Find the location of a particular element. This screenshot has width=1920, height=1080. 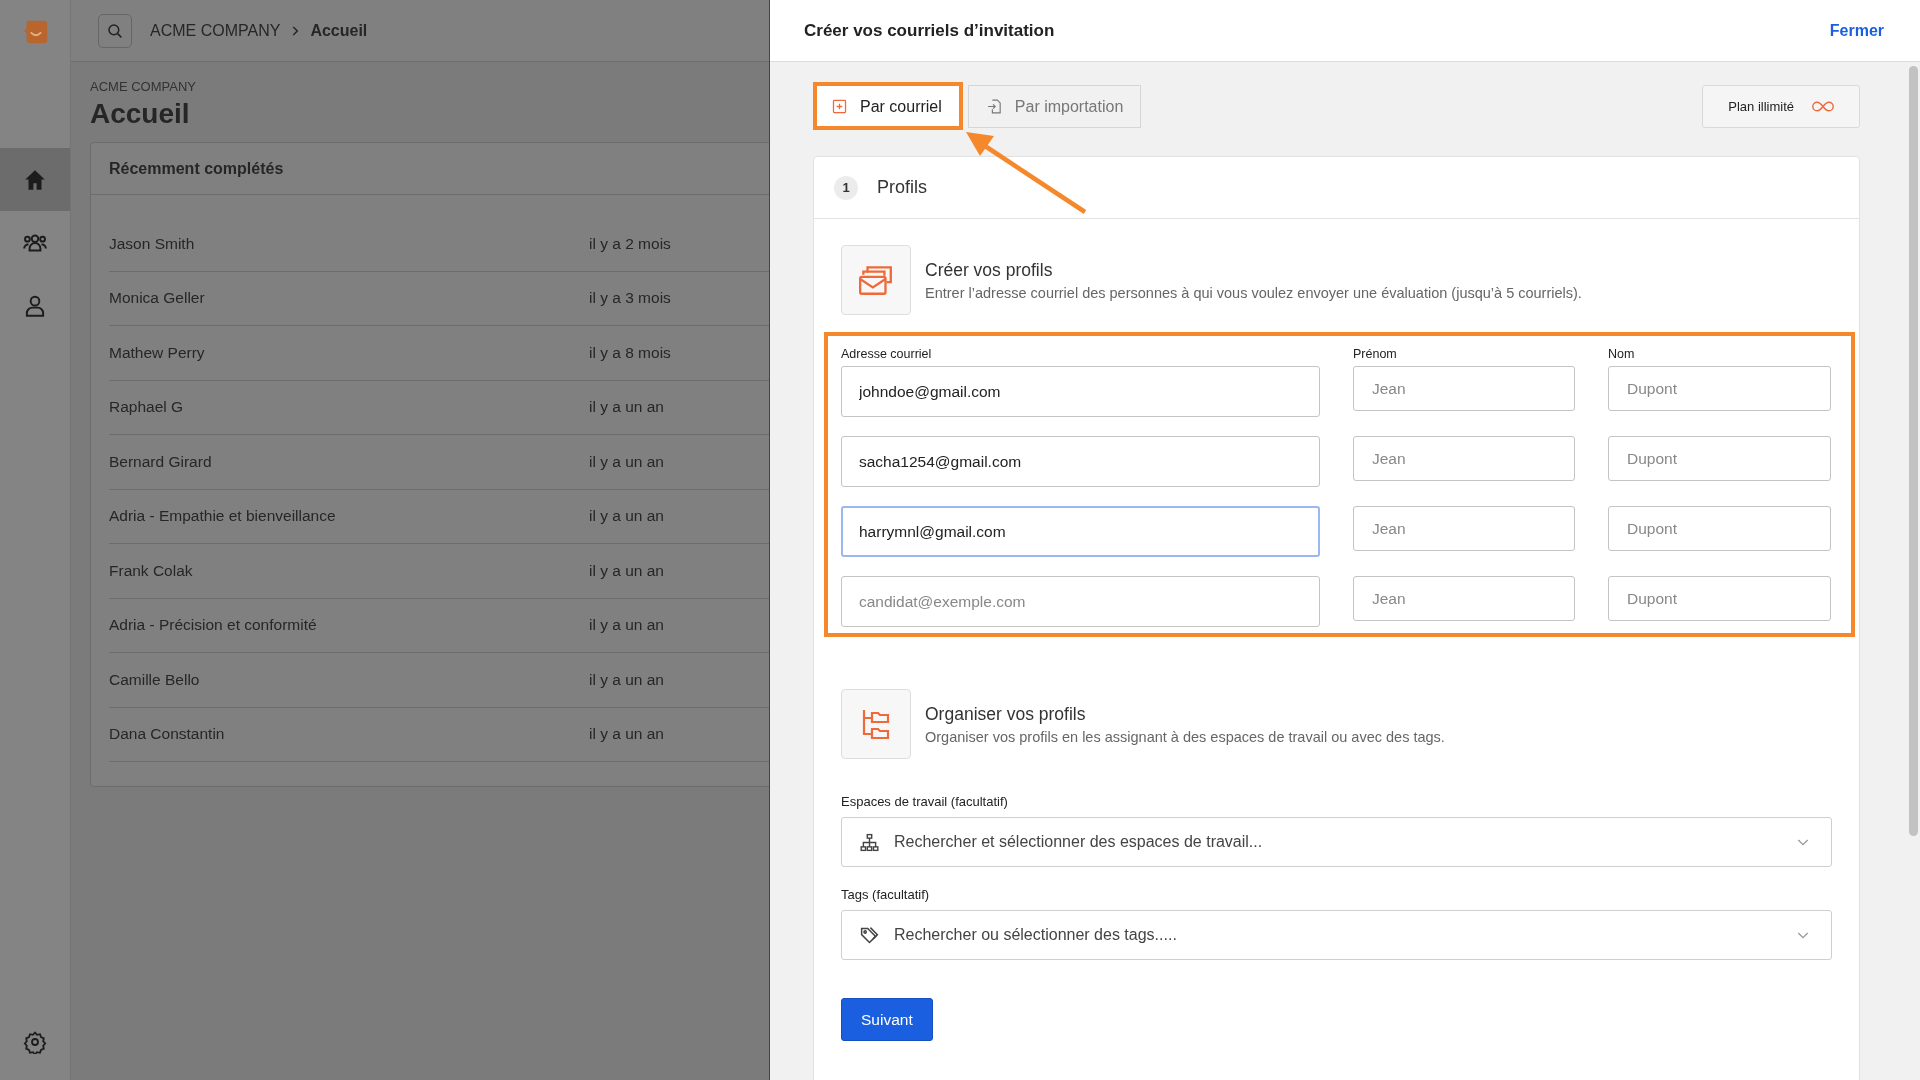

person-name: Adria - Précision et conformité is located at coordinates (348, 625).